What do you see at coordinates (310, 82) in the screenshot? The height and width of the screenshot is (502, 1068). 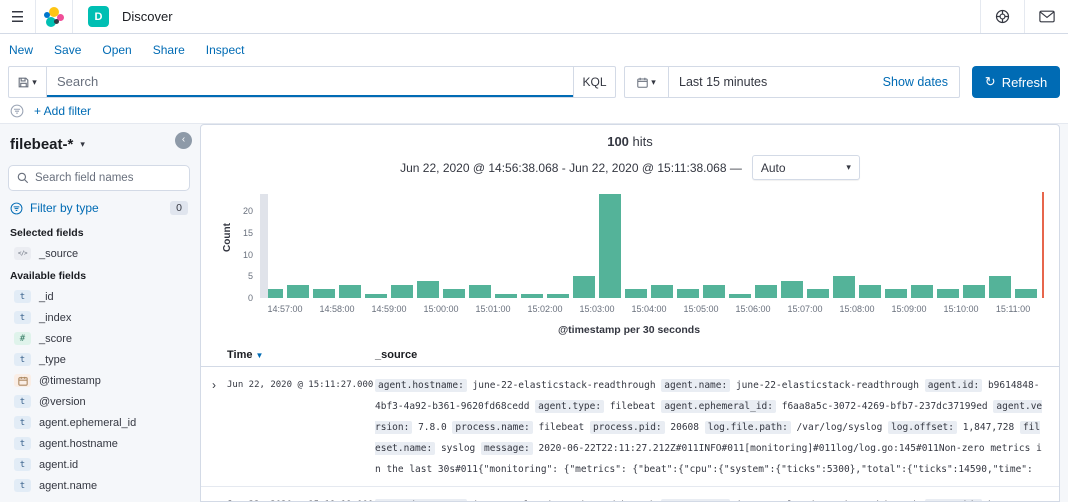 I see `search-input` at bounding box center [310, 82].